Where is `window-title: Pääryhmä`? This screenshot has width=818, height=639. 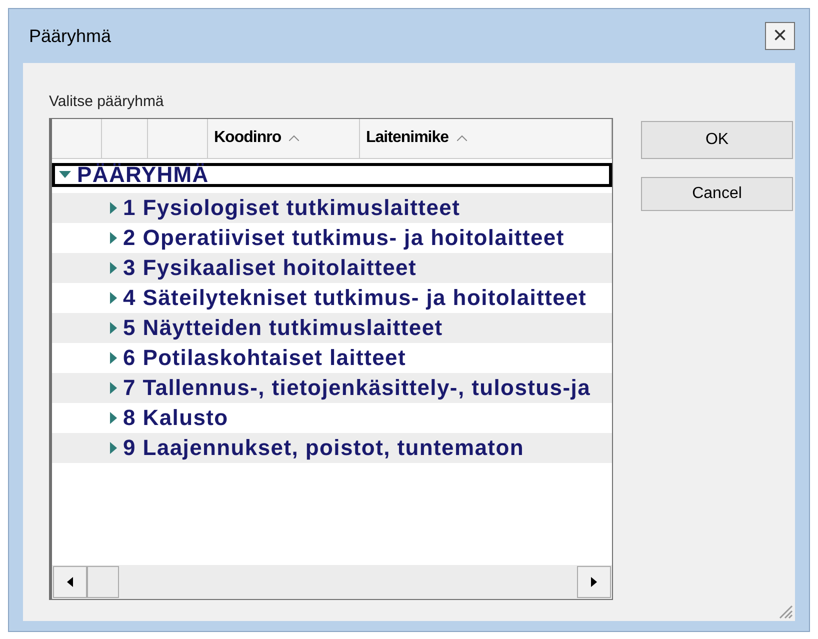 window-title: Pääryhmä is located at coordinates (70, 36).